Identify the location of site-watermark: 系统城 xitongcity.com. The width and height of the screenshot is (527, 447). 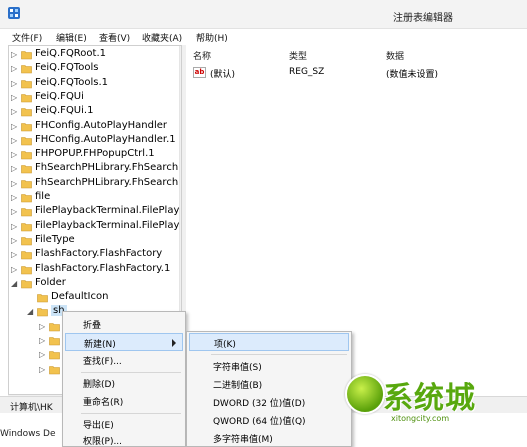
(430, 401).